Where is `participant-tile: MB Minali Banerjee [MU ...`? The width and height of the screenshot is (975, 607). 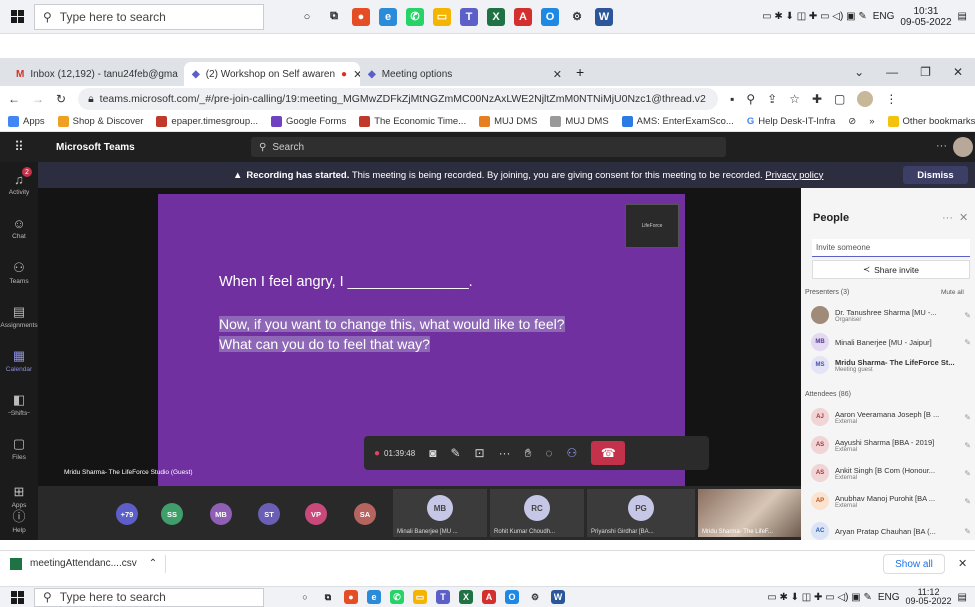 participant-tile: MB Minali Banerjee [MU ... is located at coordinates (440, 513).